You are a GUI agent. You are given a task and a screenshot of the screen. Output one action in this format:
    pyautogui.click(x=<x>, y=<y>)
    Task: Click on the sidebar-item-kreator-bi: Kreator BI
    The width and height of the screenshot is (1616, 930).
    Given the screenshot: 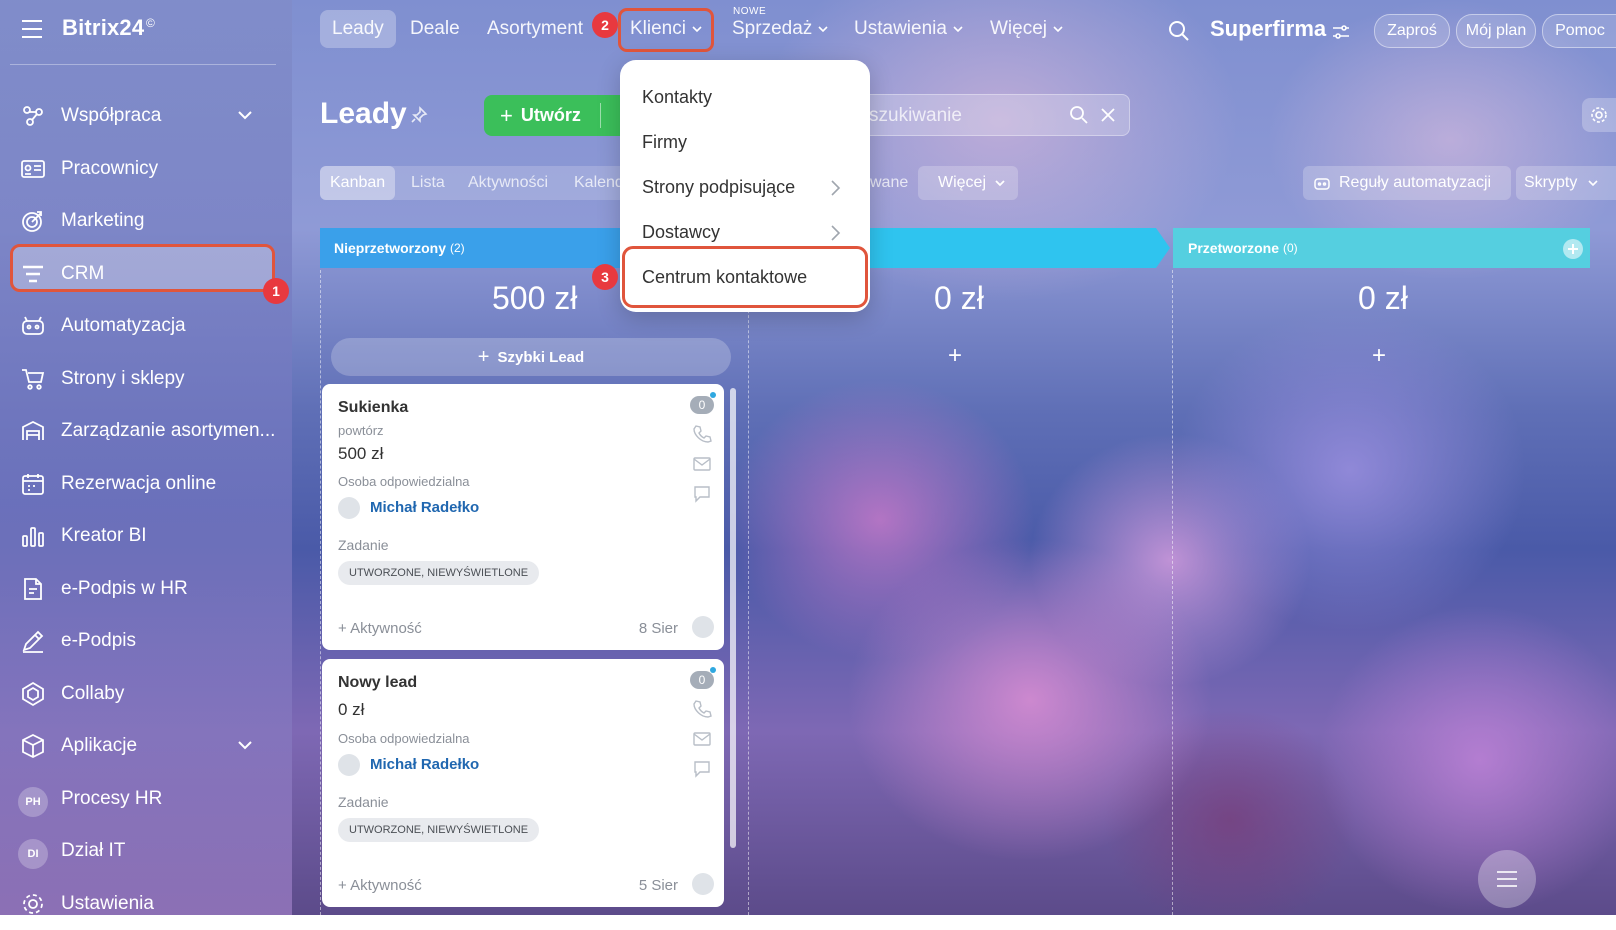 What is the action you would take?
    pyautogui.click(x=146, y=536)
    